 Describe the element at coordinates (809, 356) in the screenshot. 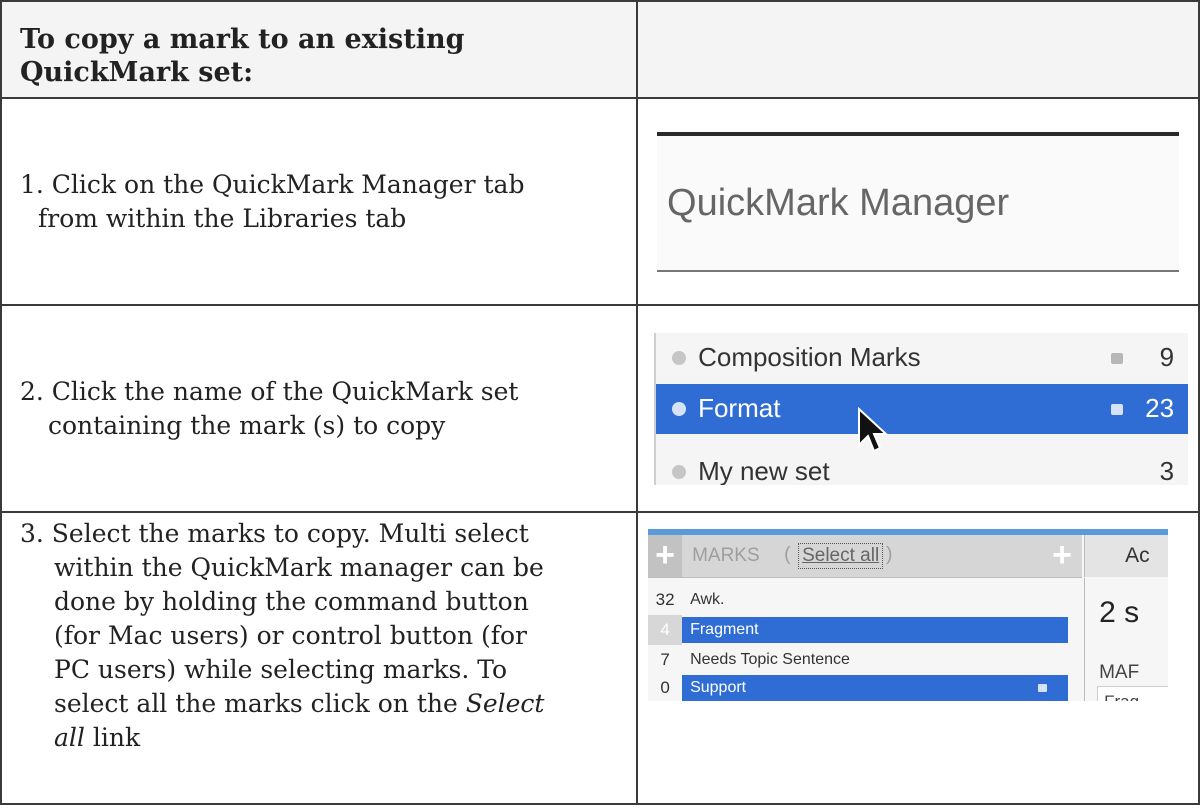

I see `set-name: Composition Marks` at that location.